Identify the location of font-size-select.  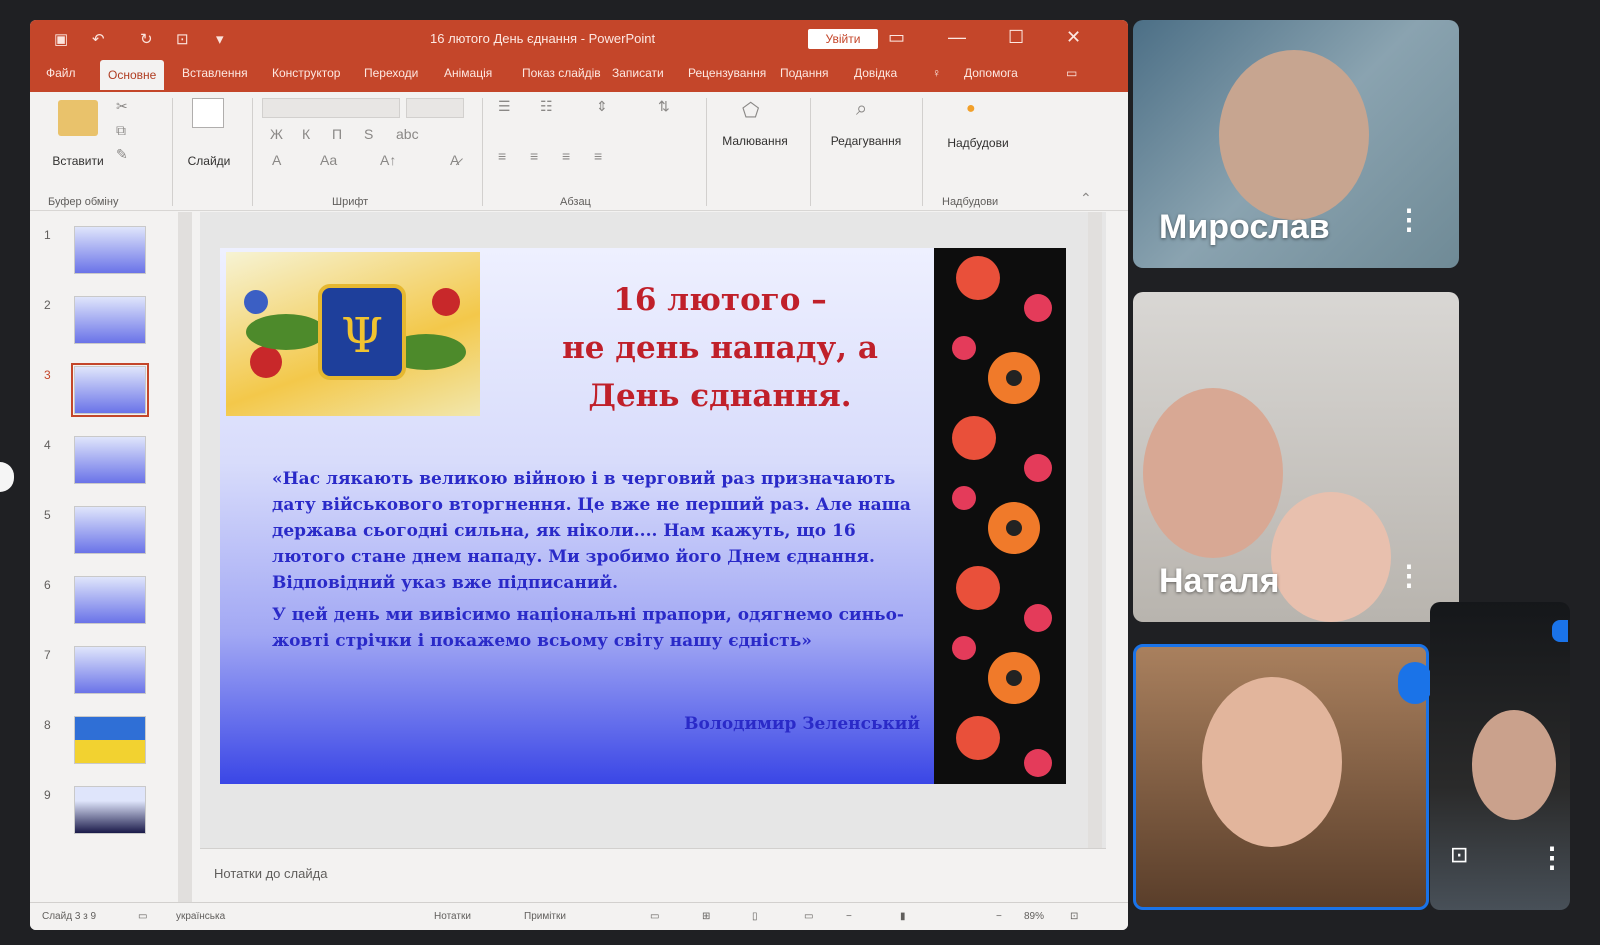
(435, 108).